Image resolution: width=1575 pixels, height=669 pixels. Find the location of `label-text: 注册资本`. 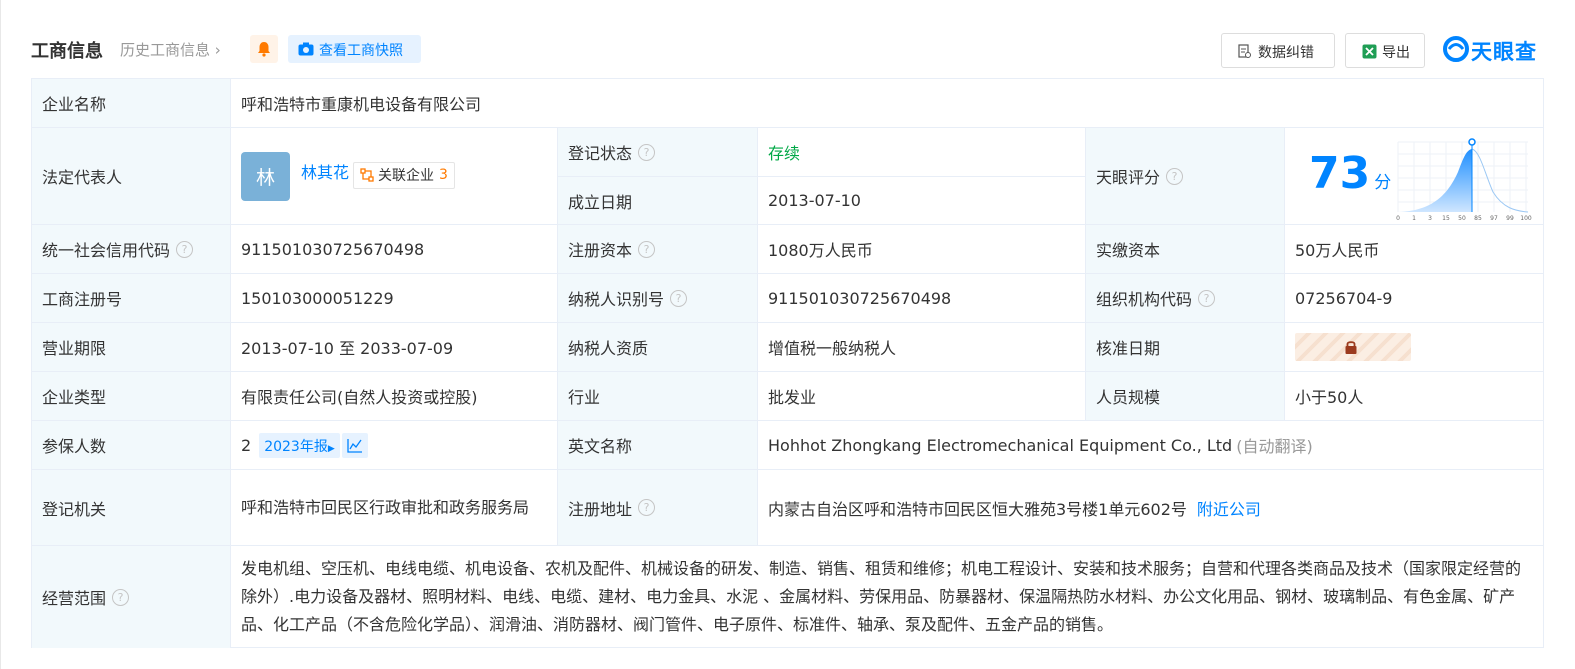

label-text: 注册资本 is located at coordinates (600, 250).